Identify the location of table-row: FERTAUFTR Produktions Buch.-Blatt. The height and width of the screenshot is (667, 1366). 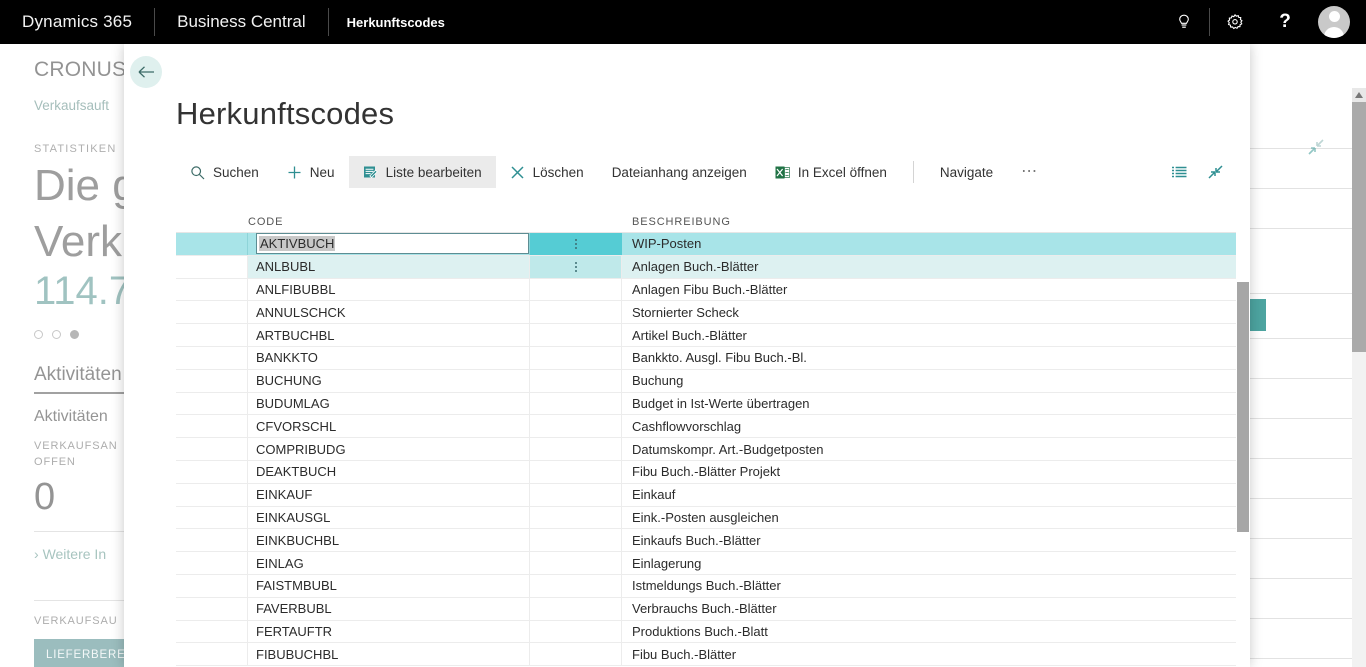
(713, 632).